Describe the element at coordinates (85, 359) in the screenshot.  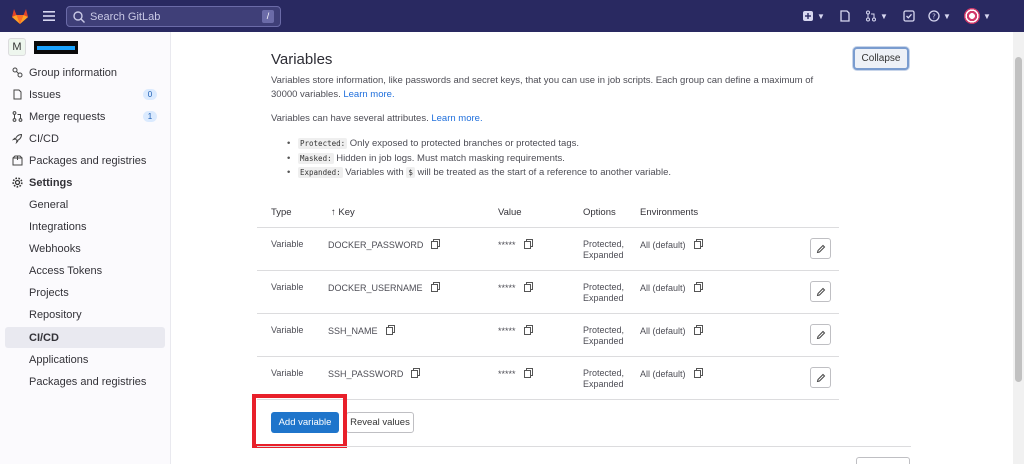
I see `sidebar-subitem-applications: Applications` at that location.